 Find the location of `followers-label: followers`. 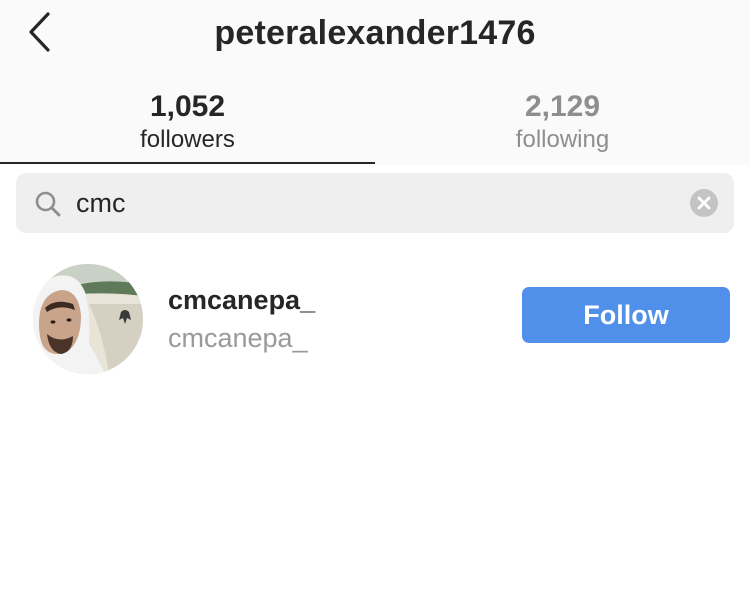

followers-label: followers is located at coordinates (187, 139).